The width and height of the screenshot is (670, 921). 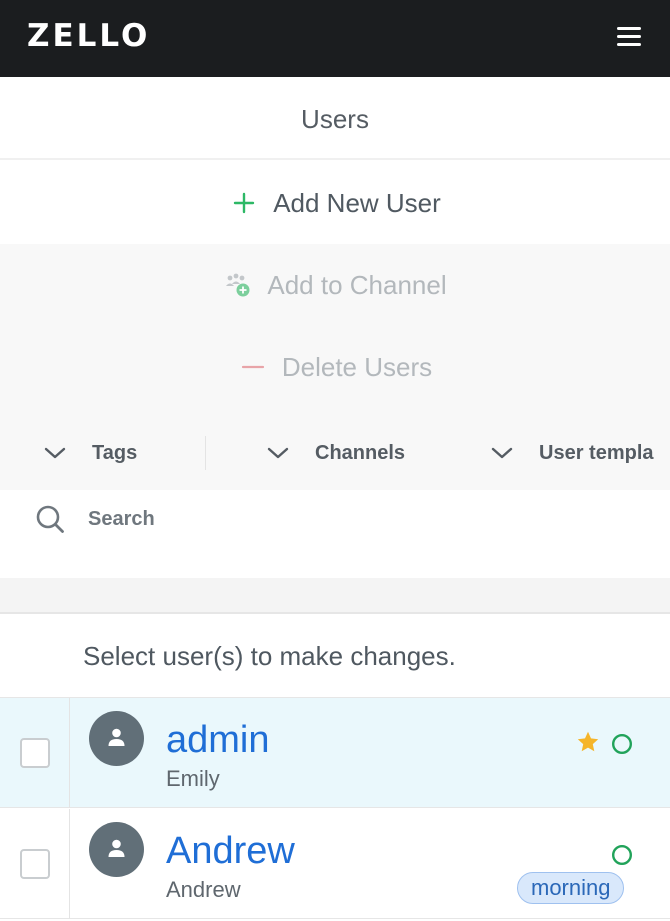 I want to click on page-title: Users, so click(x=335, y=119).